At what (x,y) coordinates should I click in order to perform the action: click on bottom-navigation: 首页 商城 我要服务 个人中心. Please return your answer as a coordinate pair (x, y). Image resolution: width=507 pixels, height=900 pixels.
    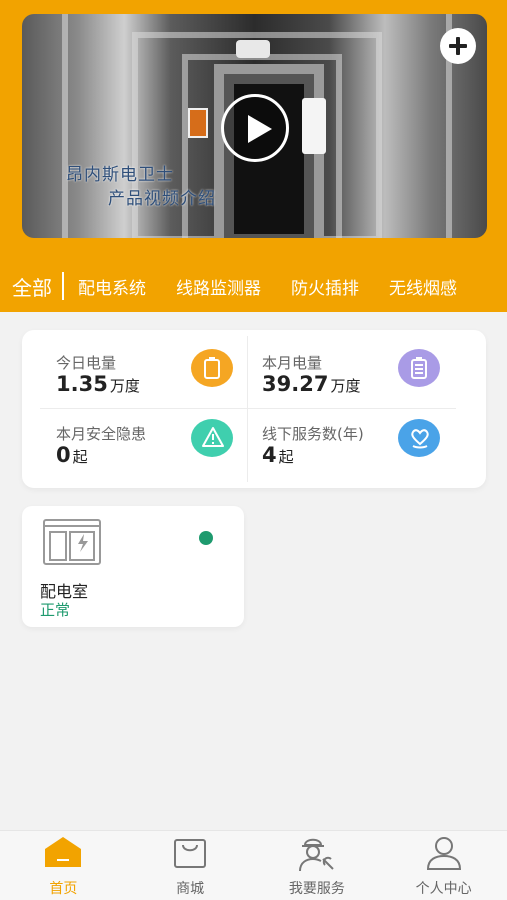
    Looking at the image, I should click on (253, 865).